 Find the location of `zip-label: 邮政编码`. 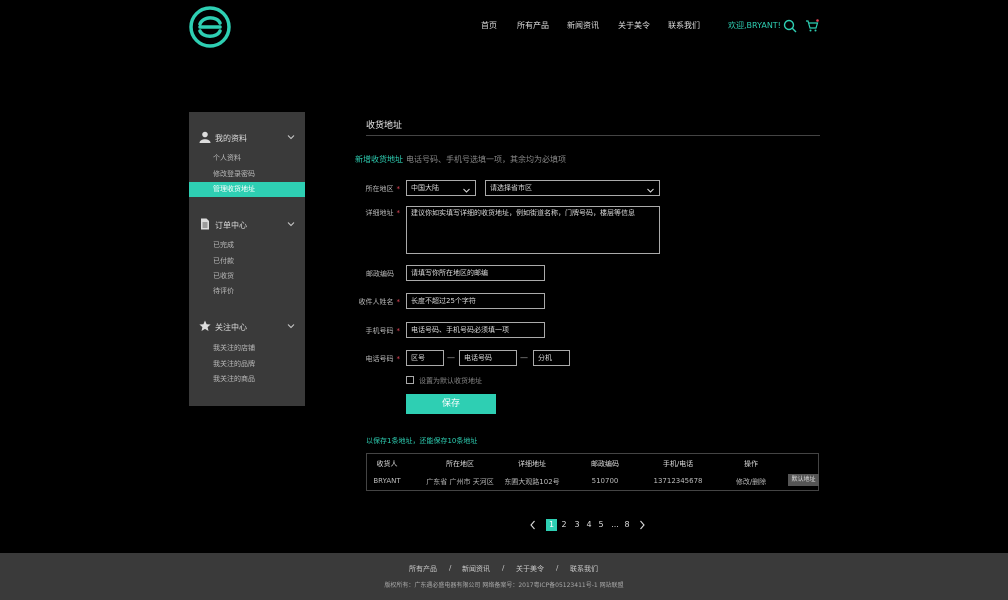

zip-label: 邮政编码 is located at coordinates (380, 274).